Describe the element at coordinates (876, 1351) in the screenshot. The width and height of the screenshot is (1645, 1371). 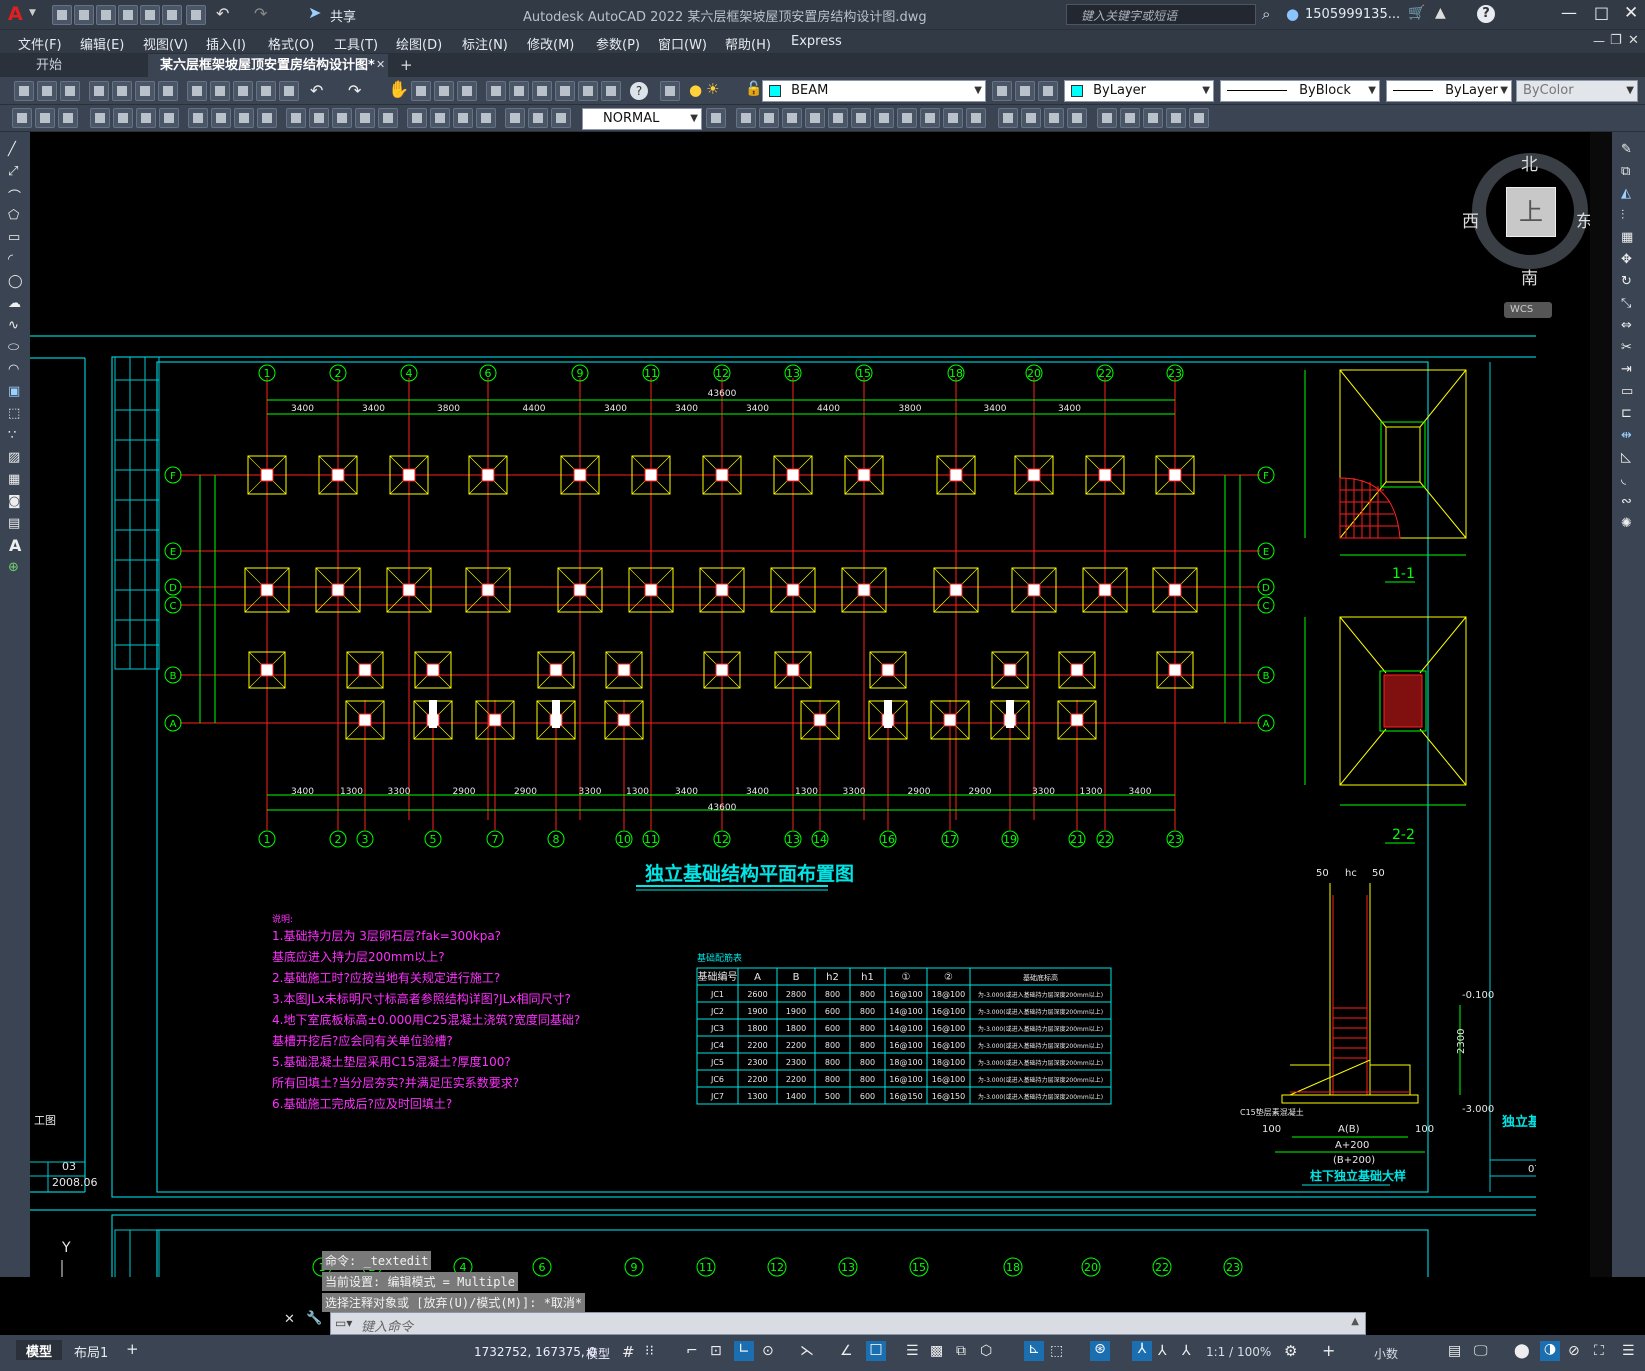
I see `osnap-icon: □` at that location.